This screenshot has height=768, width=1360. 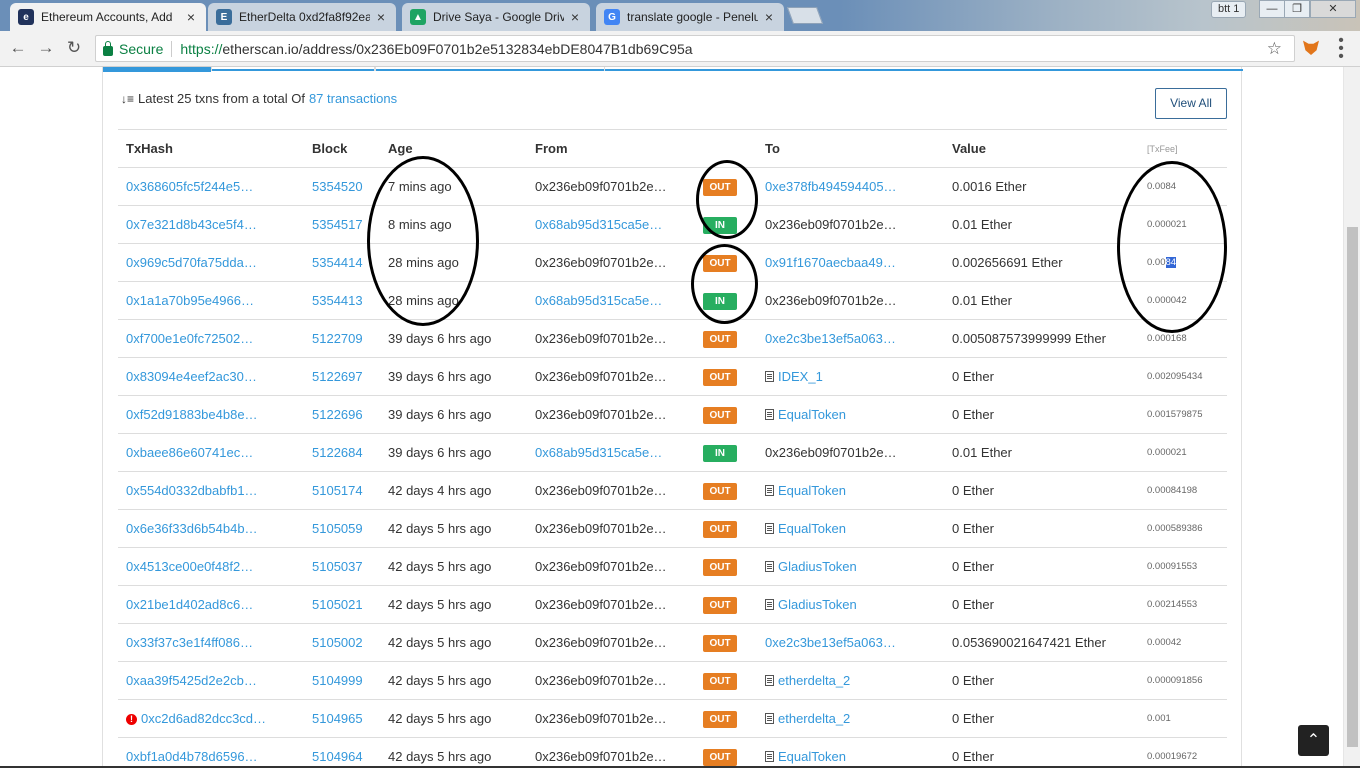 What do you see at coordinates (337, 718) in the screenshot?
I see `block-link: 5104965` at bounding box center [337, 718].